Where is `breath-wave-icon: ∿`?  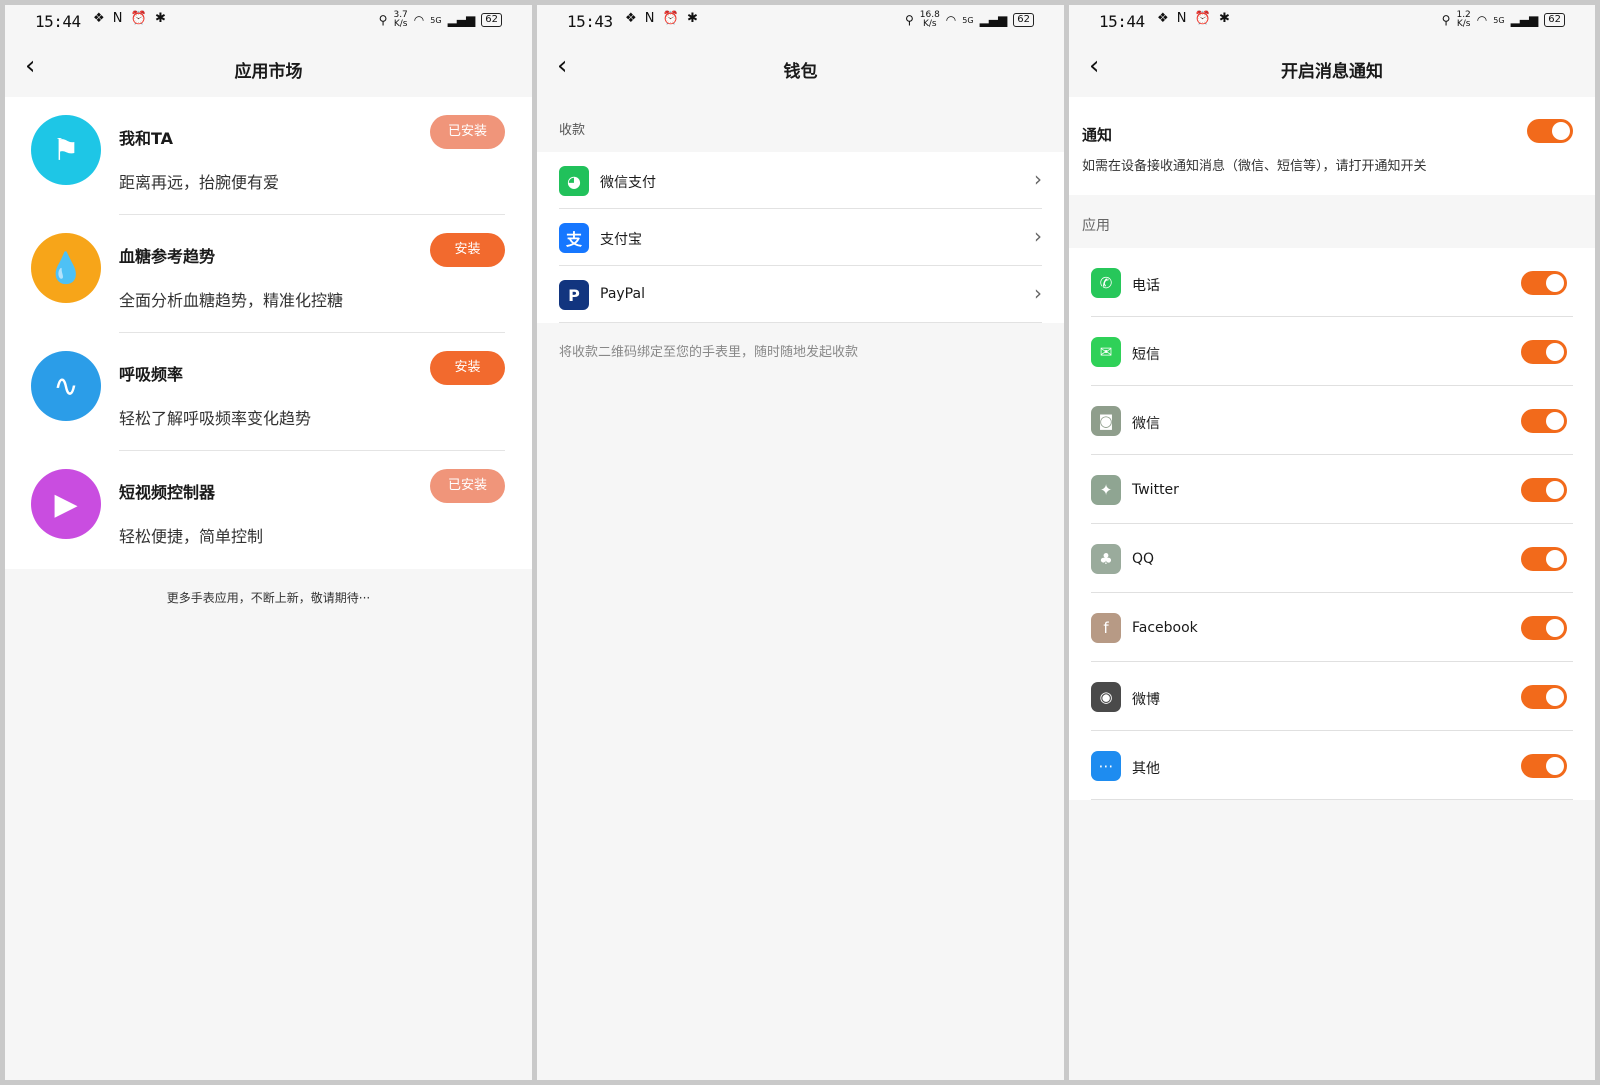 breath-wave-icon: ∿ is located at coordinates (66, 386).